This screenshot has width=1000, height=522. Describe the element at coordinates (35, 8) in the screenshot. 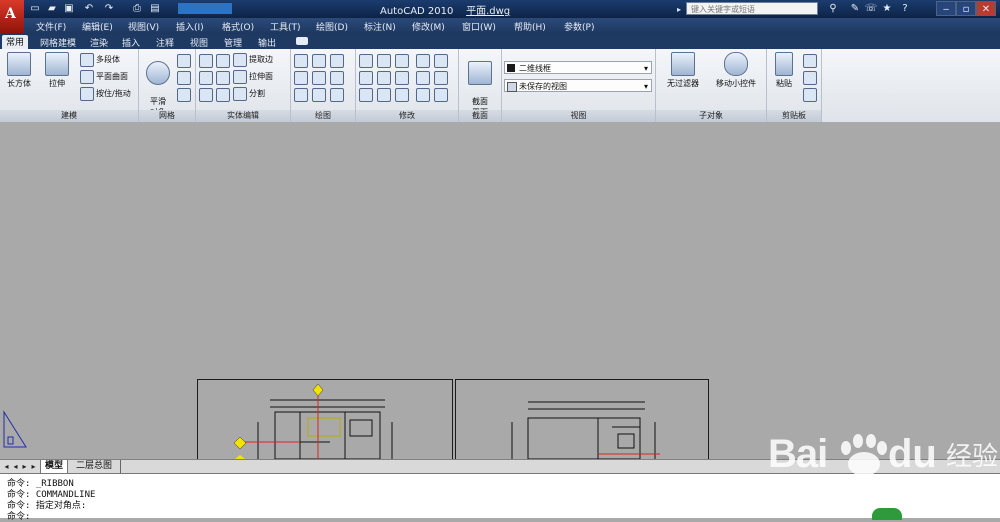

I see `new-file-icon: ▭` at that location.